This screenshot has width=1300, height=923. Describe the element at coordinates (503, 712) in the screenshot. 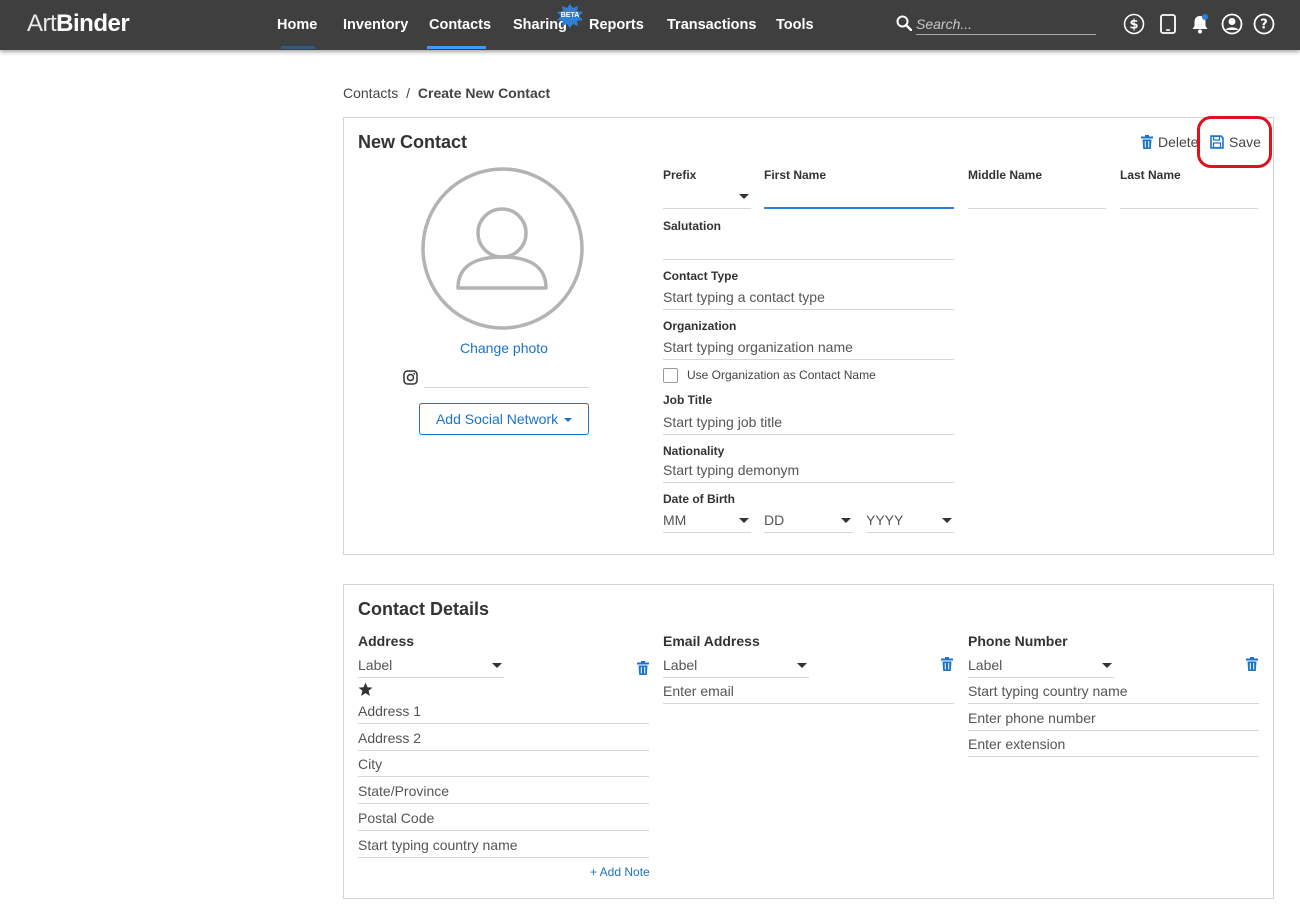

I see `address-1-input: Address 1` at that location.